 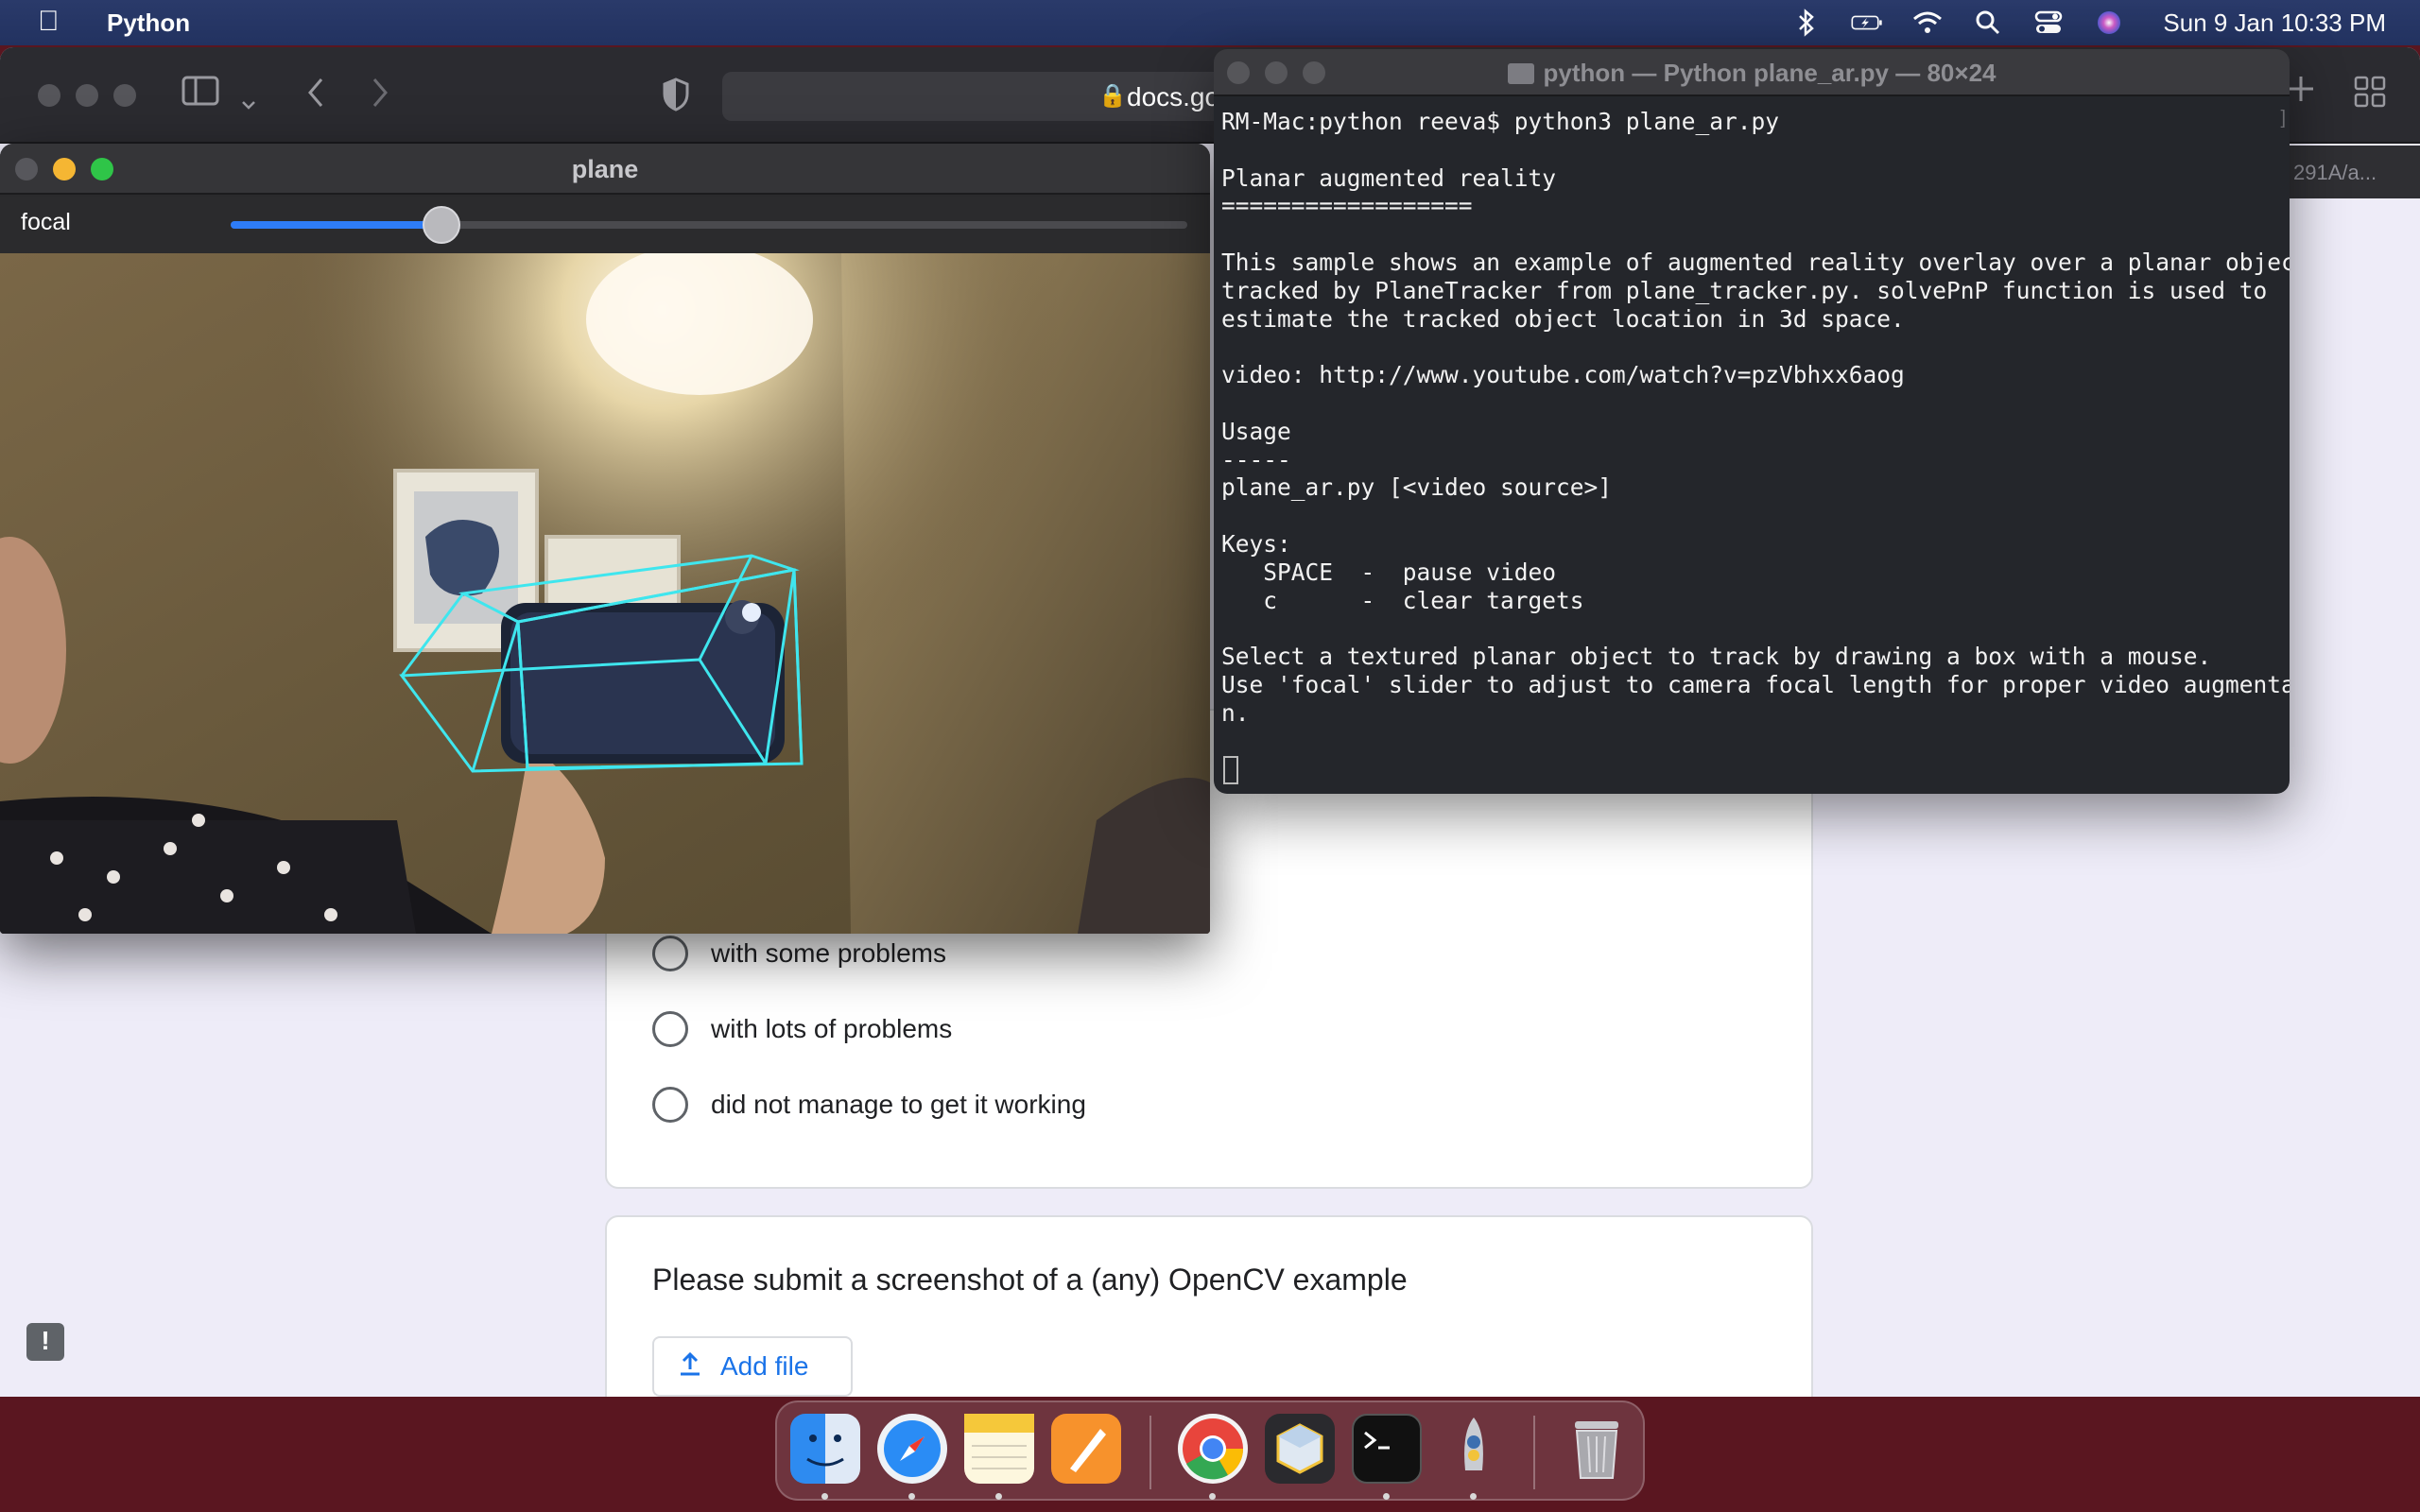 I want to click on terminal-line: -----, so click(x=1256, y=459).